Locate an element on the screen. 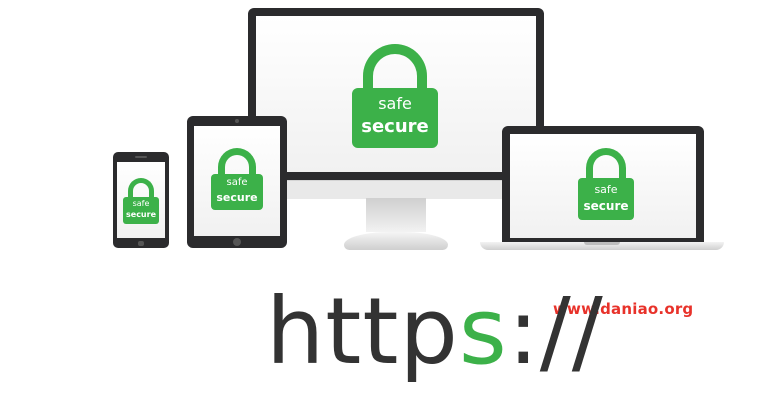  monitor-stand is located at coordinates (396, 215).